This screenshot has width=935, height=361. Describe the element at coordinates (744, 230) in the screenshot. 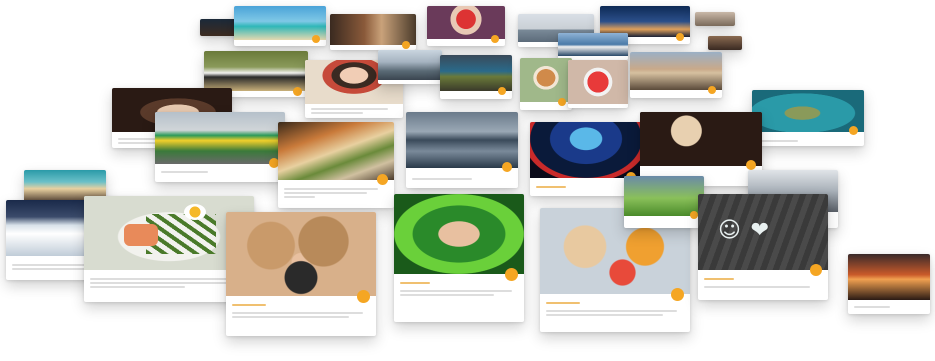

I see `love-chalk: ☺ ❤` at that location.